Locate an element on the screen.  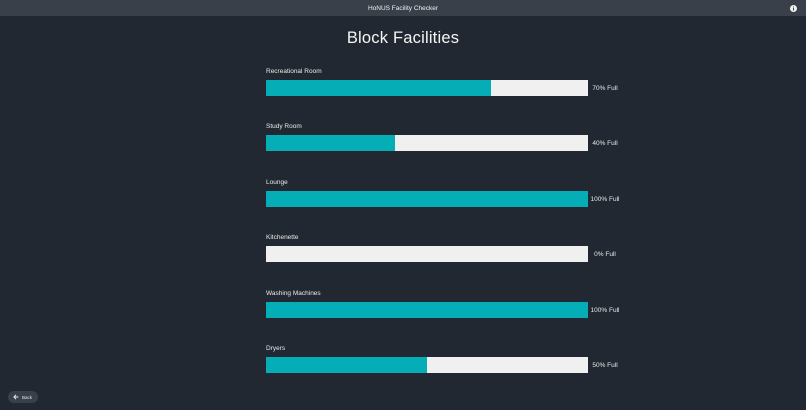
app-title: HoNUS Facility Checker is located at coordinates (403, 8).